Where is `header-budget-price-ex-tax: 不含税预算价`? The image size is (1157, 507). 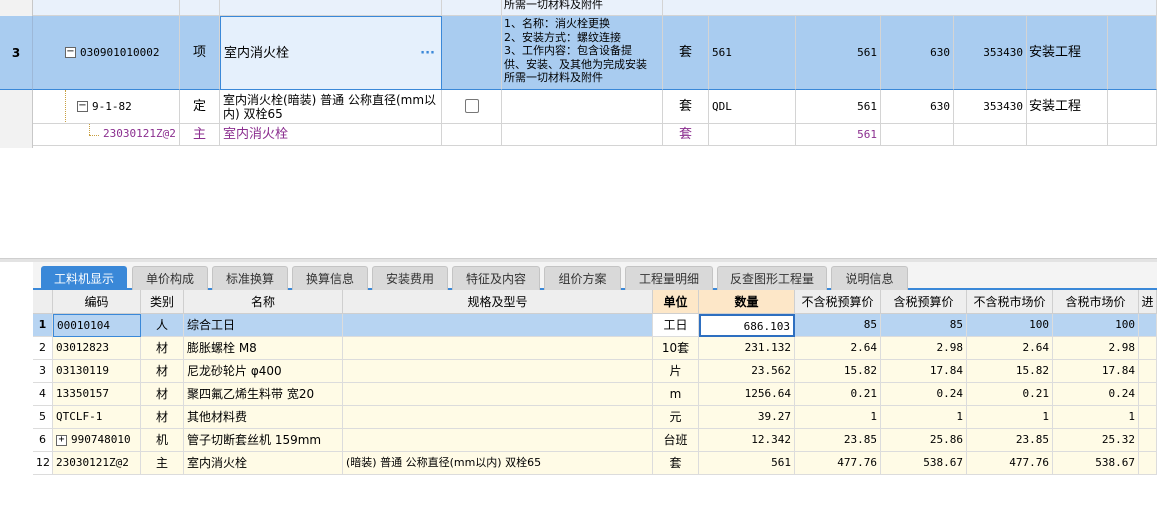 header-budget-price-ex-tax: 不含税预算价 is located at coordinates (838, 302).